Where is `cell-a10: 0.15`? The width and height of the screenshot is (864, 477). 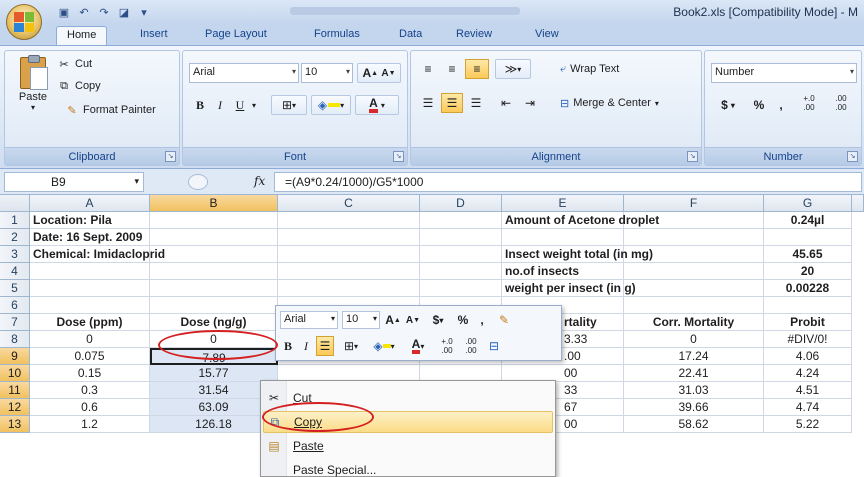
cell-a10: 0.15 is located at coordinates (90, 373).